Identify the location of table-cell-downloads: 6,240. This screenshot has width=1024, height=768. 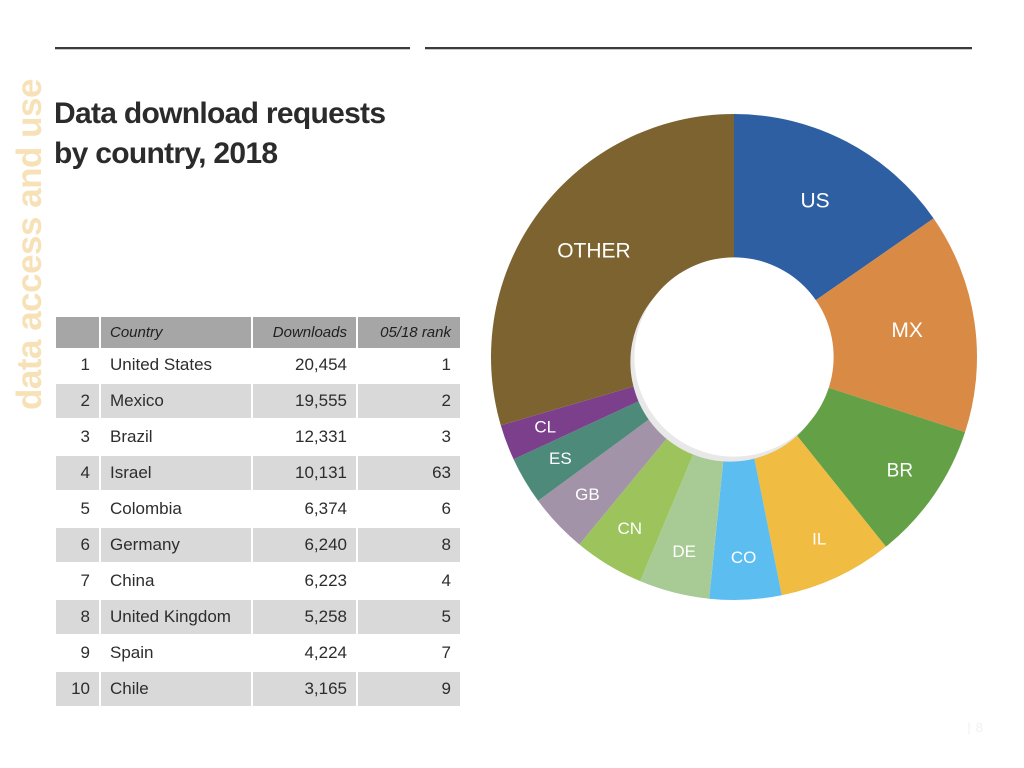
(305, 545).